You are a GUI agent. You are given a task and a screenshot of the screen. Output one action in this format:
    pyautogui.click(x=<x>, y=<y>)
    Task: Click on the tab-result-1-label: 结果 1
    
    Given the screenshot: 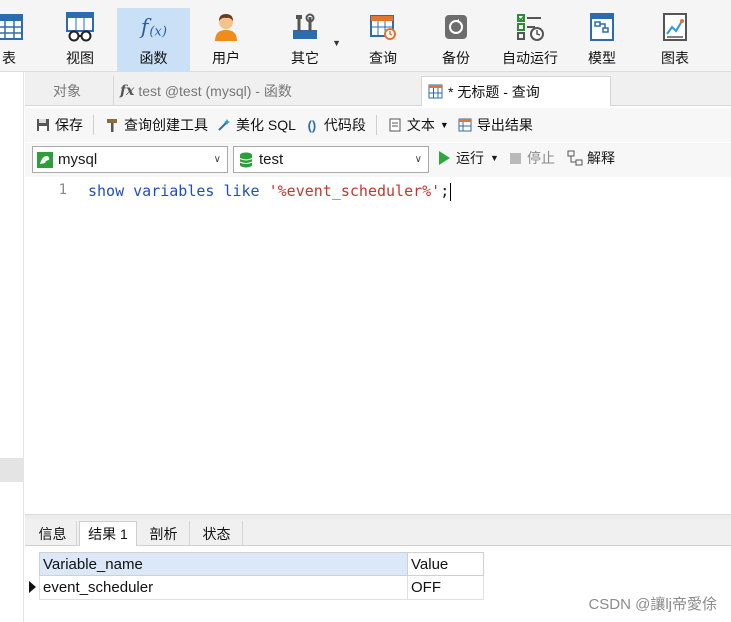 What is the action you would take?
    pyautogui.click(x=108, y=534)
    